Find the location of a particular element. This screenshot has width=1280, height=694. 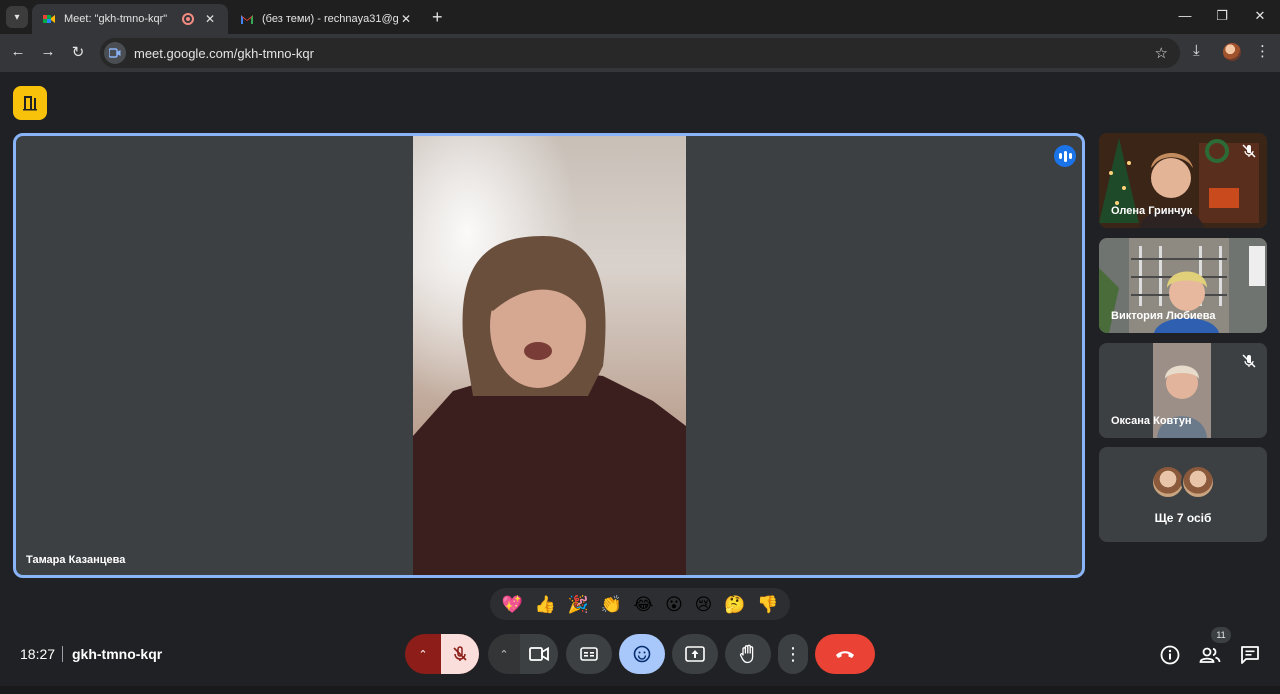

google-meet-icon is located at coordinates (49, 19).